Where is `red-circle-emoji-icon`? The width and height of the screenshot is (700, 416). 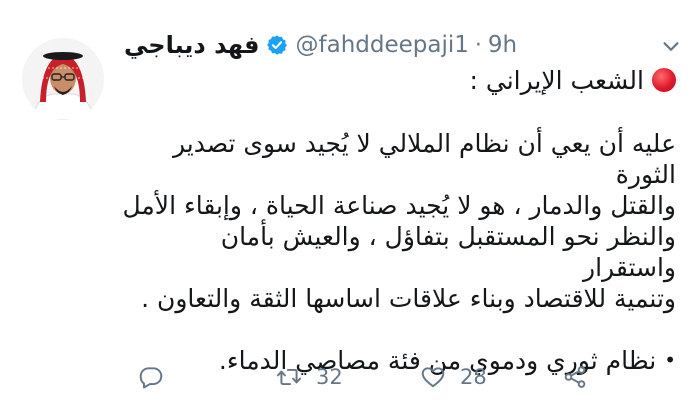
red-circle-emoji-icon is located at coordinates (664, 80).